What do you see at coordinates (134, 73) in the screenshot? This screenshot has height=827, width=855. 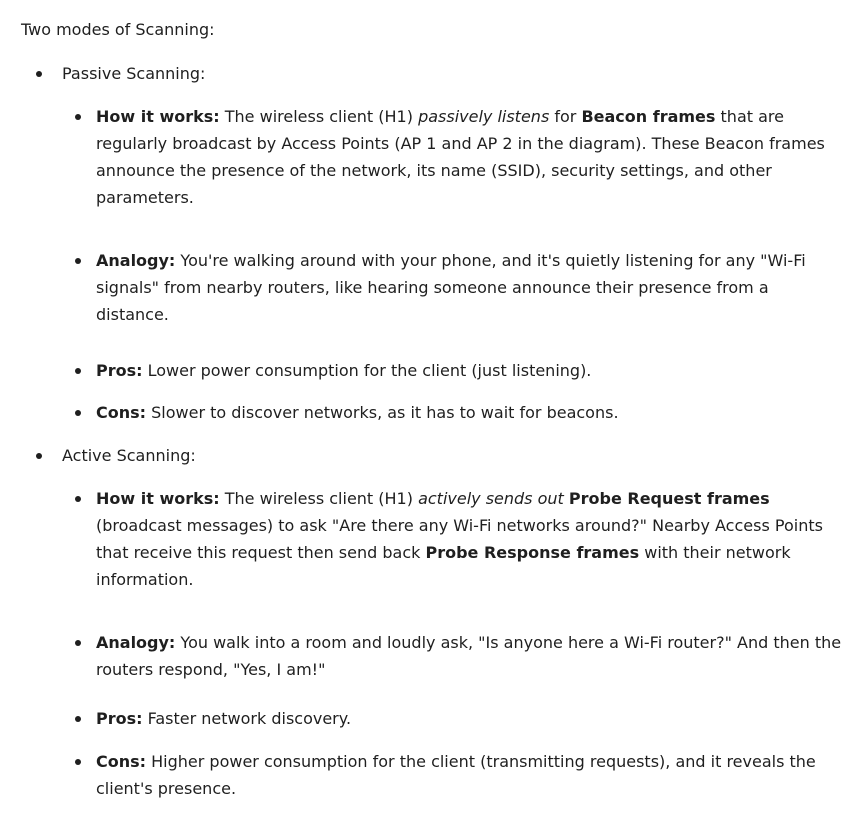 I see `passive-scanning-title: Passive Scanning:` at bounding box center [134, 73].